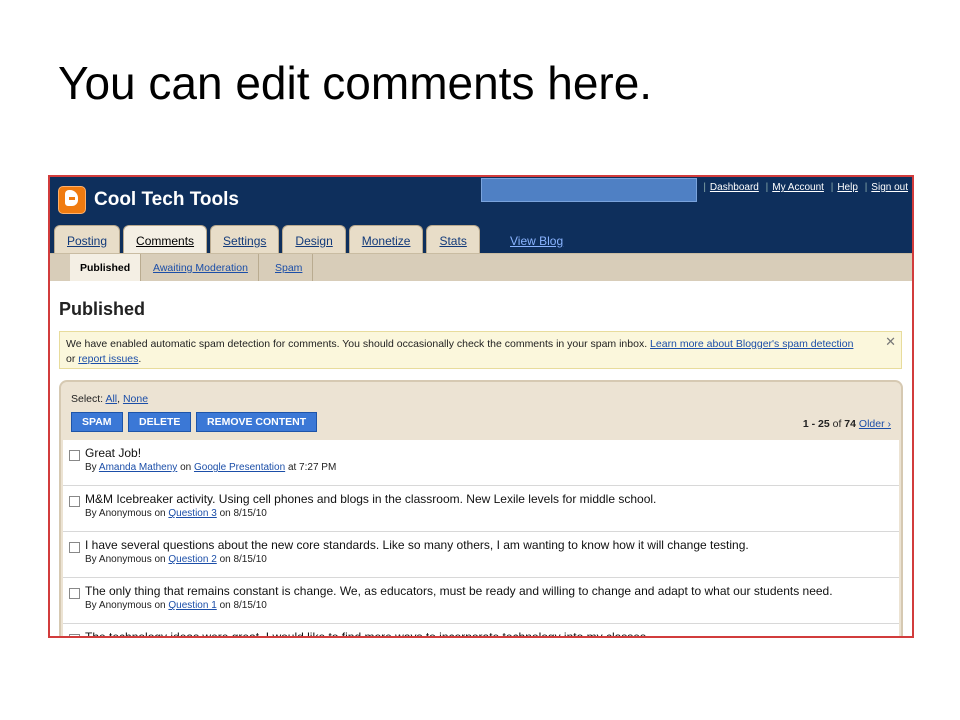 The width and height of the screenshot is (960, 720). I want to click on tab-comments: Comments, so click(165, 239).